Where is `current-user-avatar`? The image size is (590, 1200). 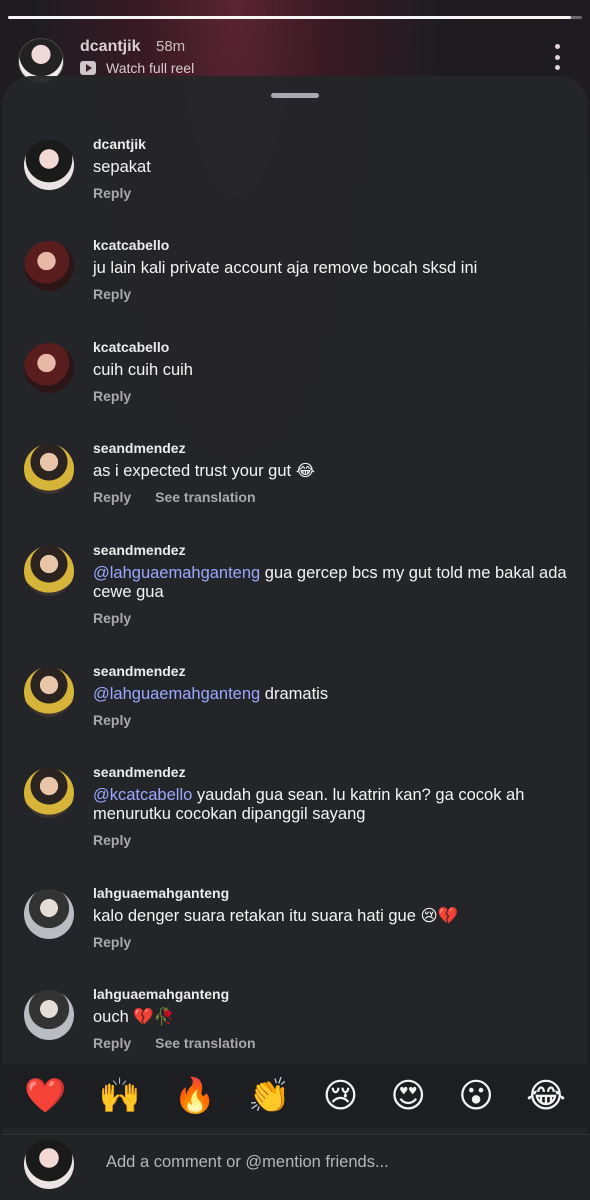
current-user-avatar is located at coordinates (49, 1164).